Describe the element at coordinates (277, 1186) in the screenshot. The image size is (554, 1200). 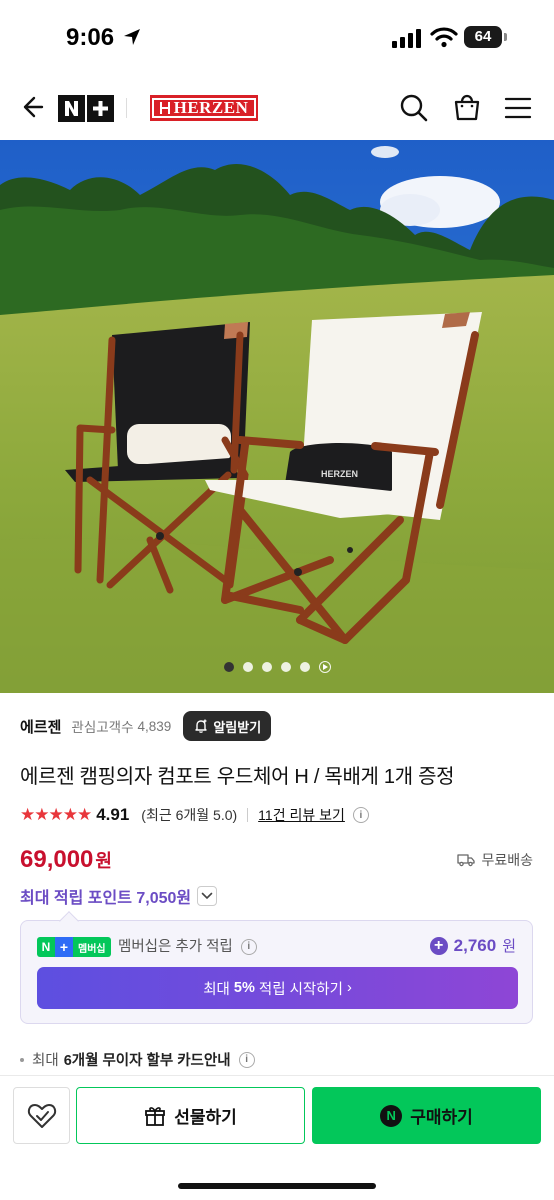
I see `home-indicator` at that location.